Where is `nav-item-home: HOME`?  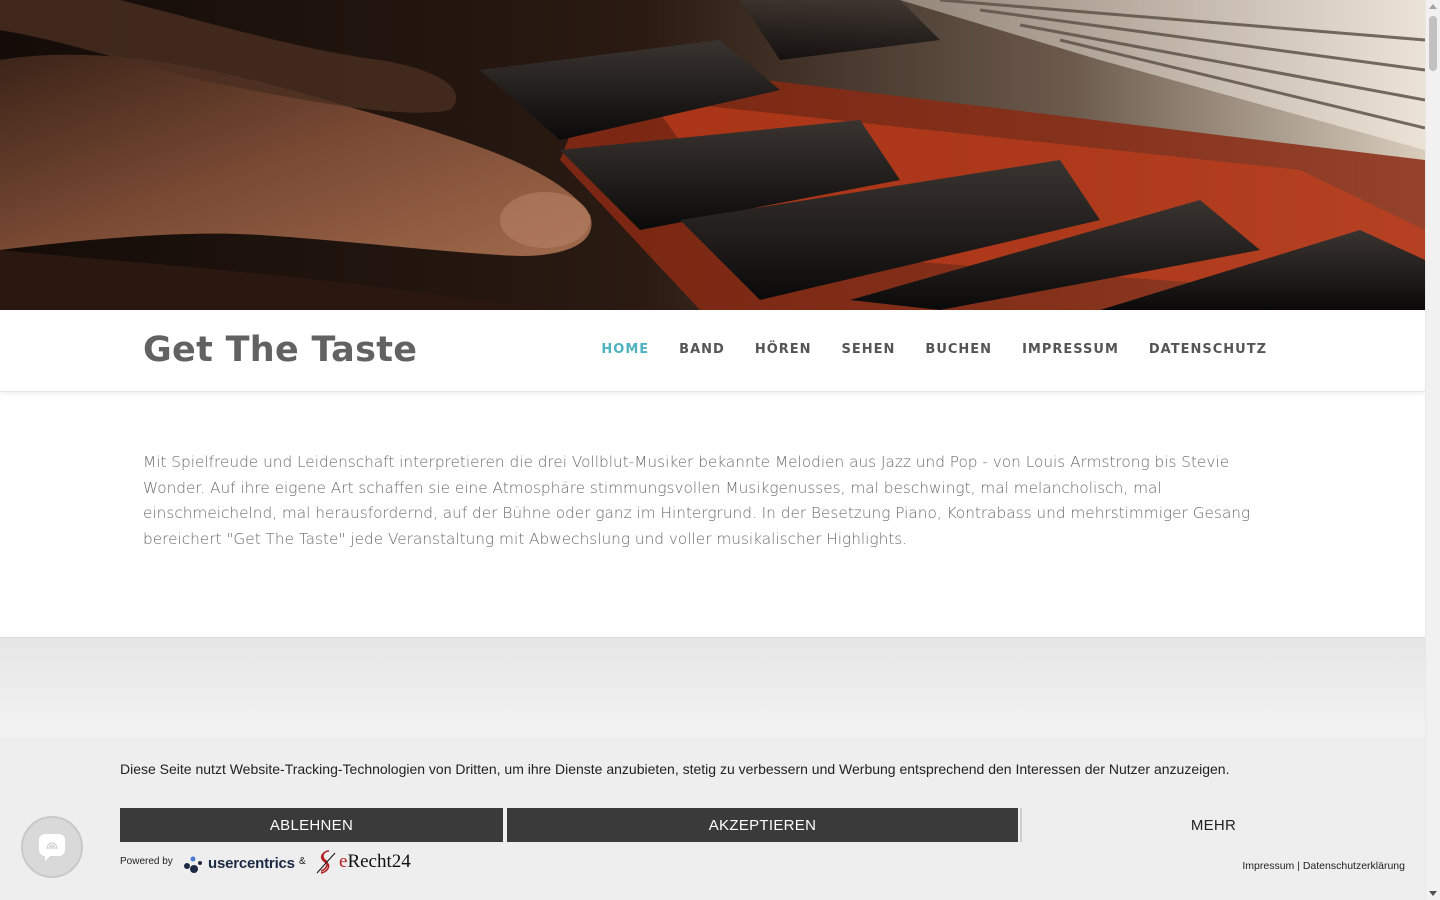
nav-item-home: HOME is located at coordinates (625, 349).